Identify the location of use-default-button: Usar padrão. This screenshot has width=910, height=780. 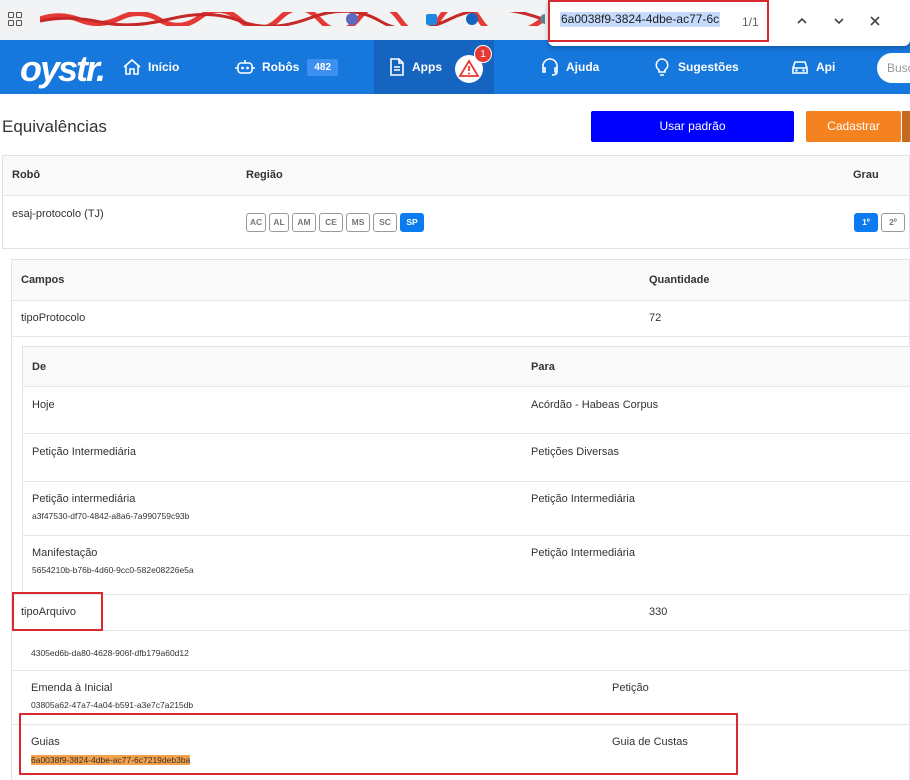
(692, 126).